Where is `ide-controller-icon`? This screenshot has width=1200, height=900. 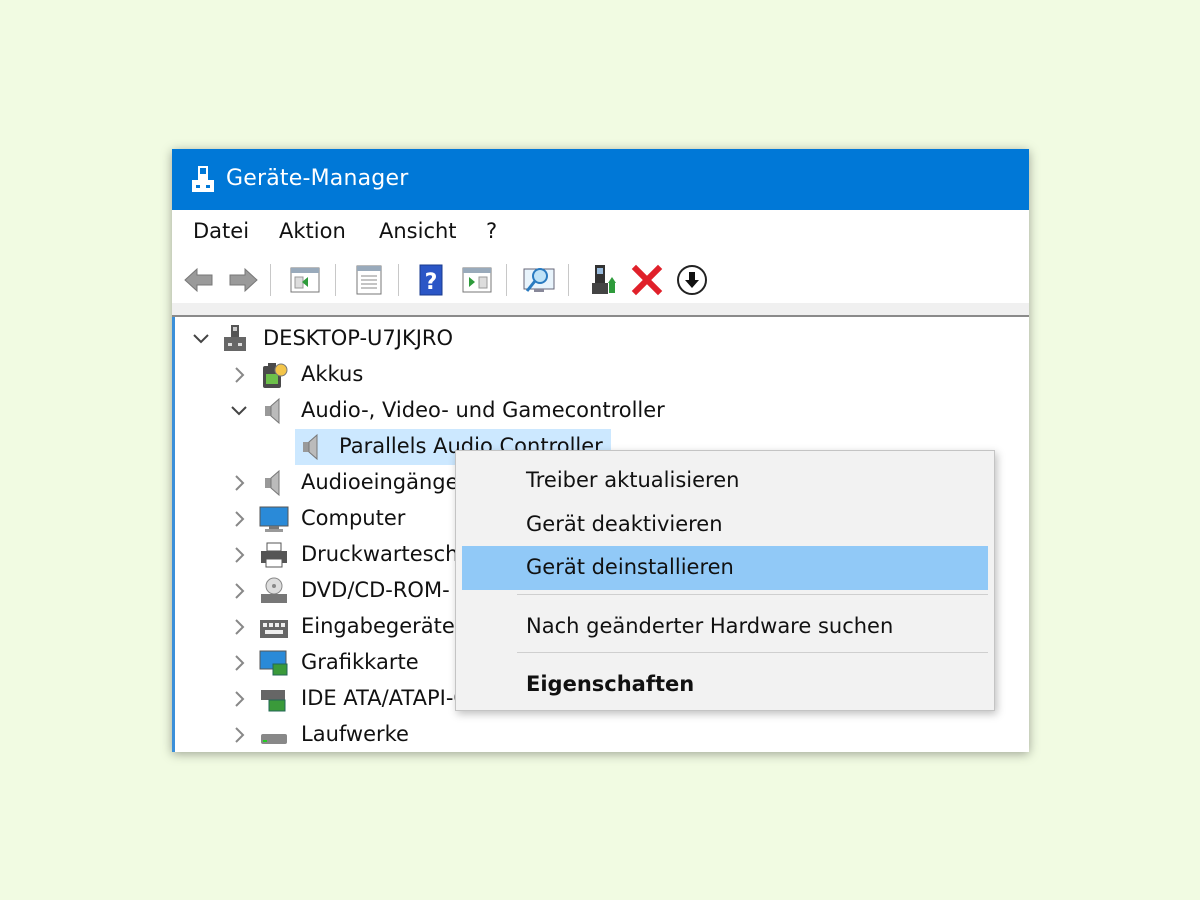 ide-controller-icon is located at coordinates (273, 701).